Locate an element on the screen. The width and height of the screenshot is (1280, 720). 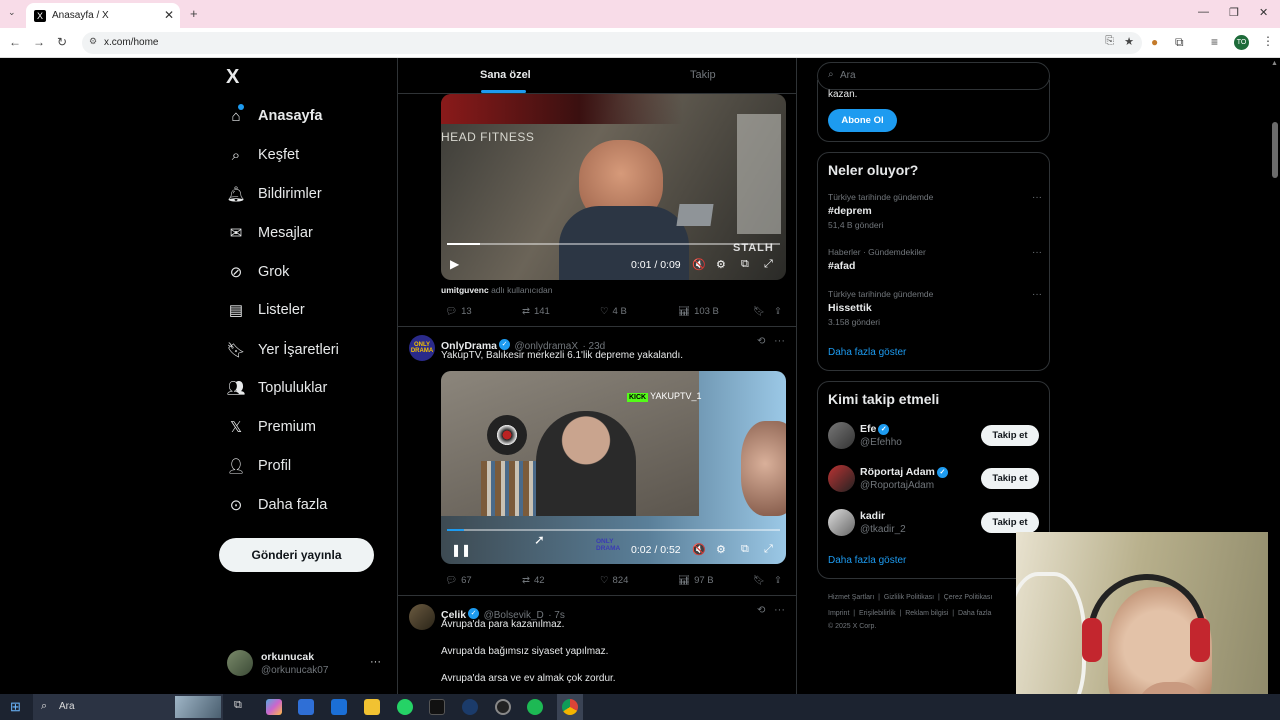
like-action: ♡ 824 is located at coordinates (612, 580).